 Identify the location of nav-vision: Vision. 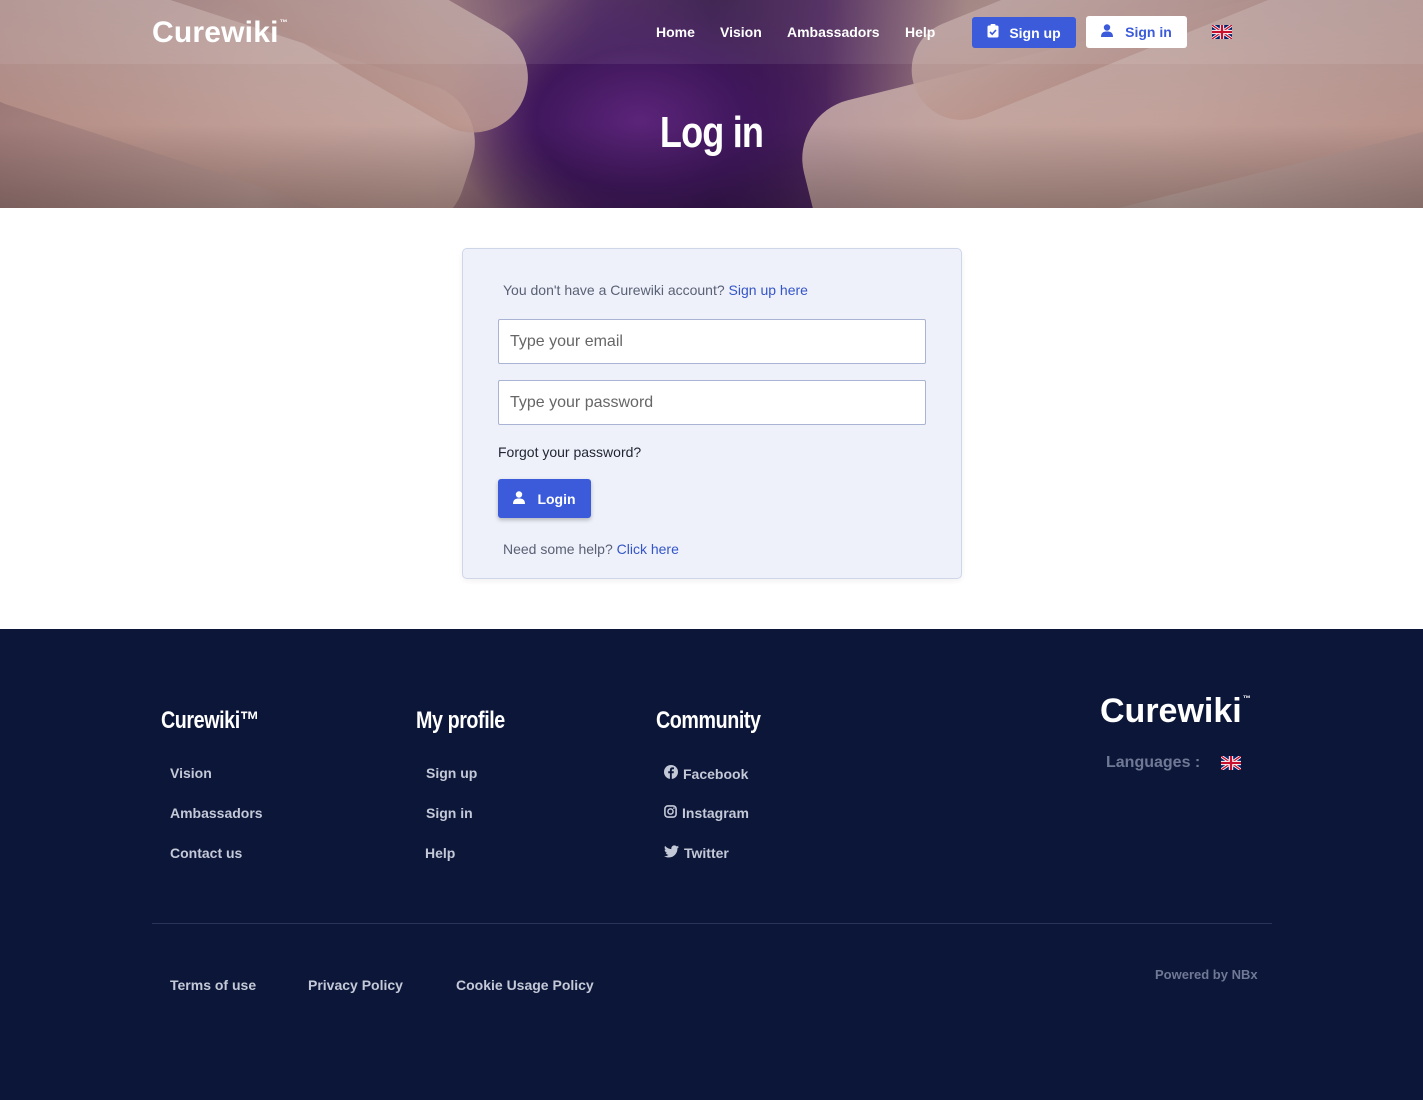
(741, 32).